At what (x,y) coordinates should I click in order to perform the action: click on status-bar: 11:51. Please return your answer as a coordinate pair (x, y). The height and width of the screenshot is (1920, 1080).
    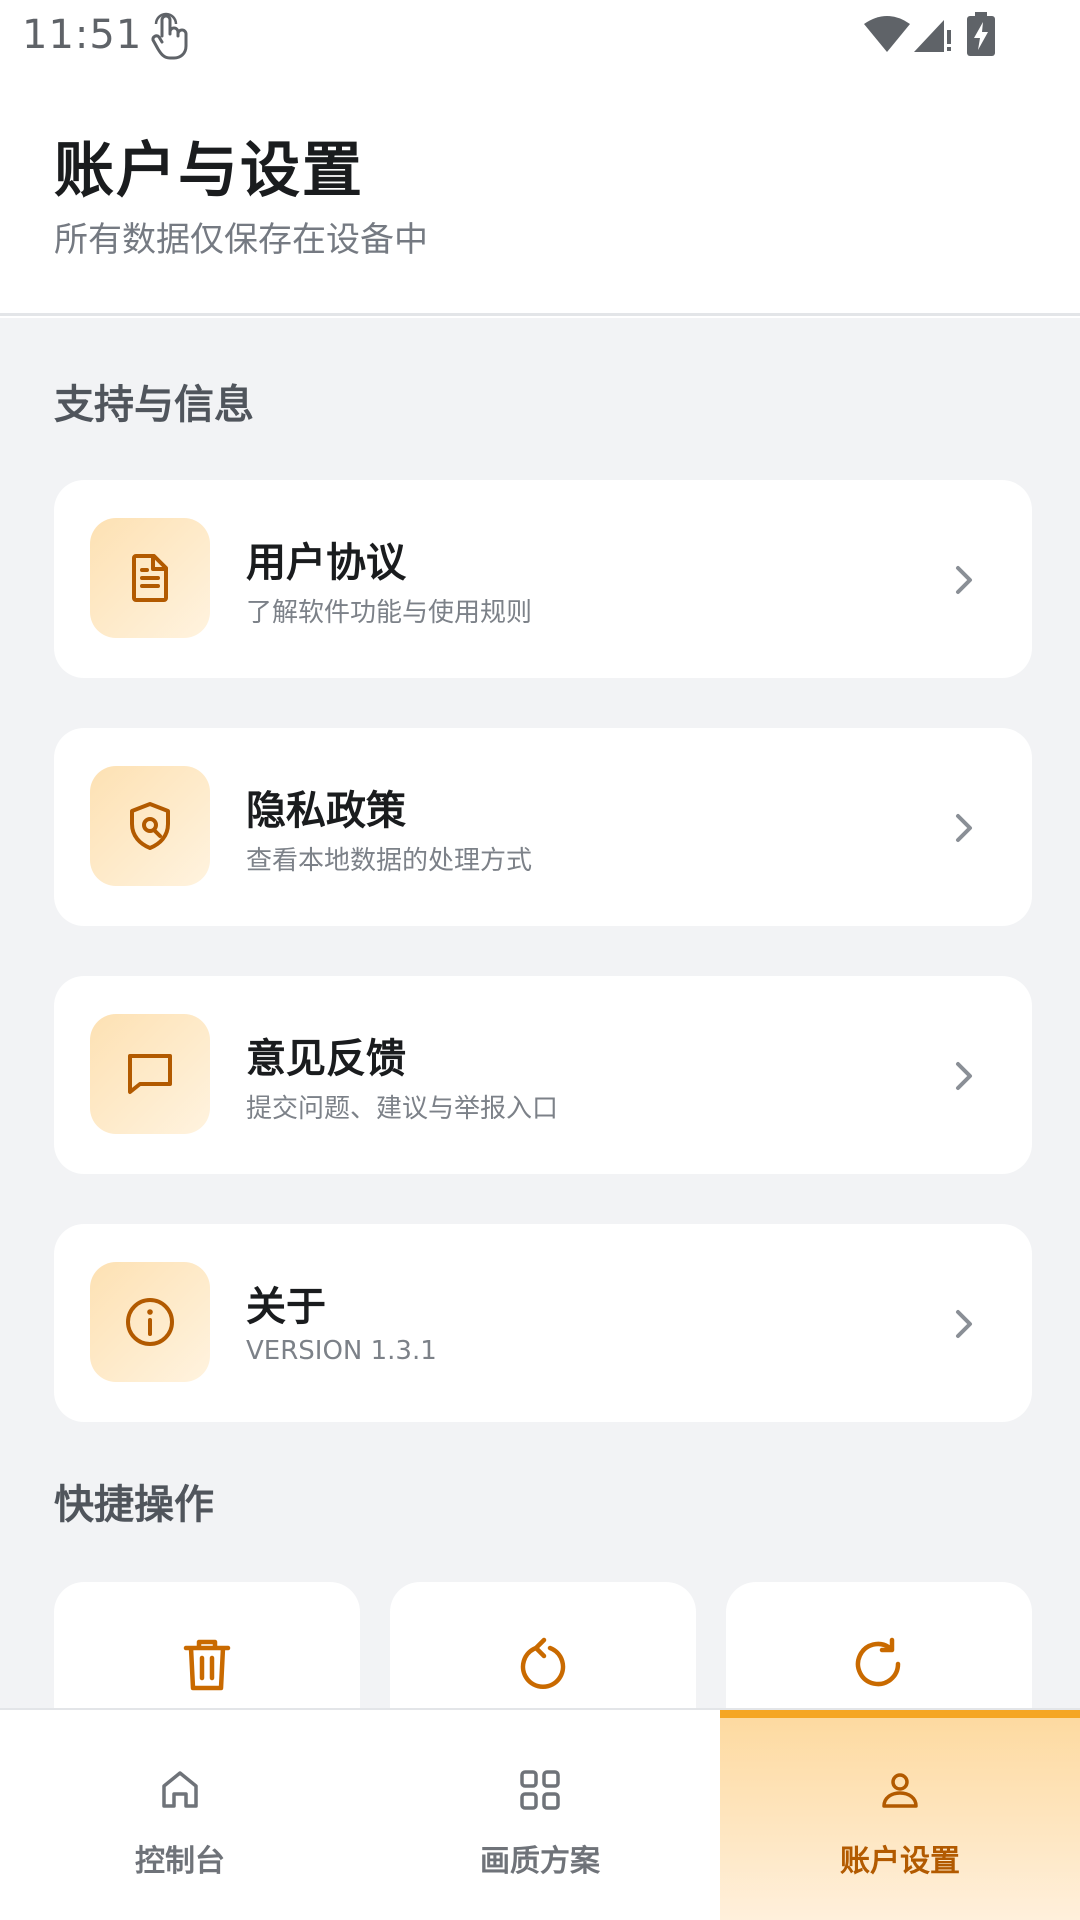
    Looking at the image, I should click on (540, 36).